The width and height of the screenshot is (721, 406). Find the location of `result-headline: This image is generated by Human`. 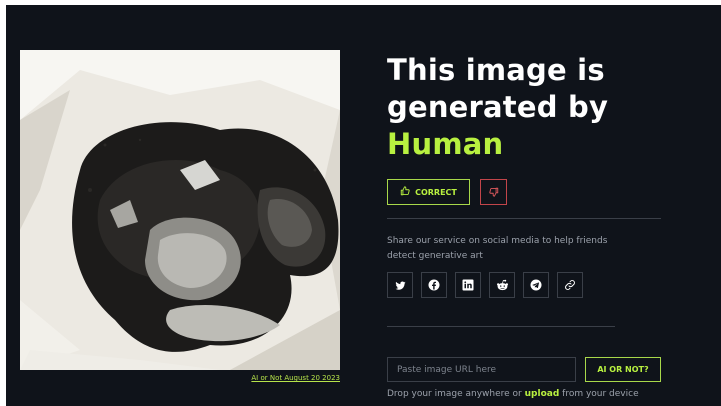

result-headline: This image is generated by Human is located at coordinates (537, 107).